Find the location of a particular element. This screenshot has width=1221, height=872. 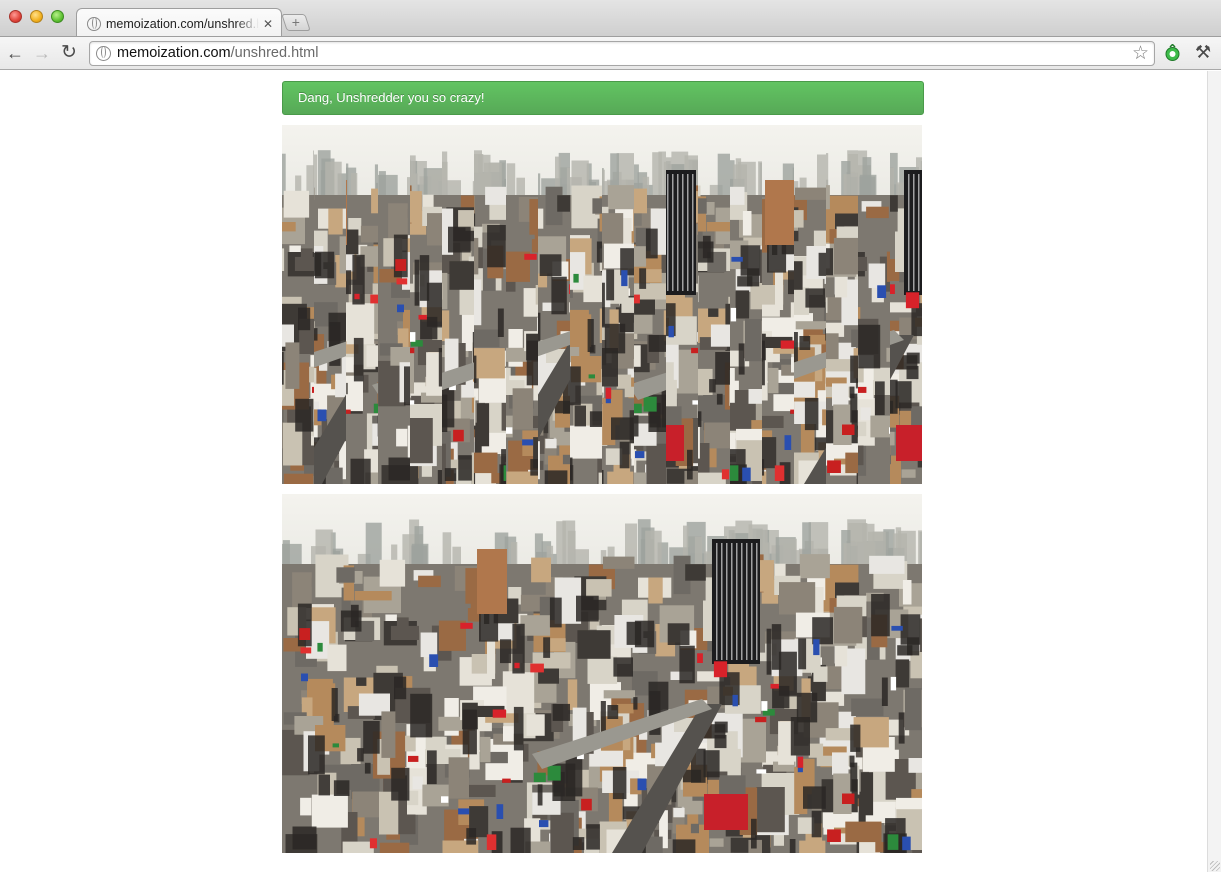

reload-icon: ↻ is located at coordinates (69, 53).